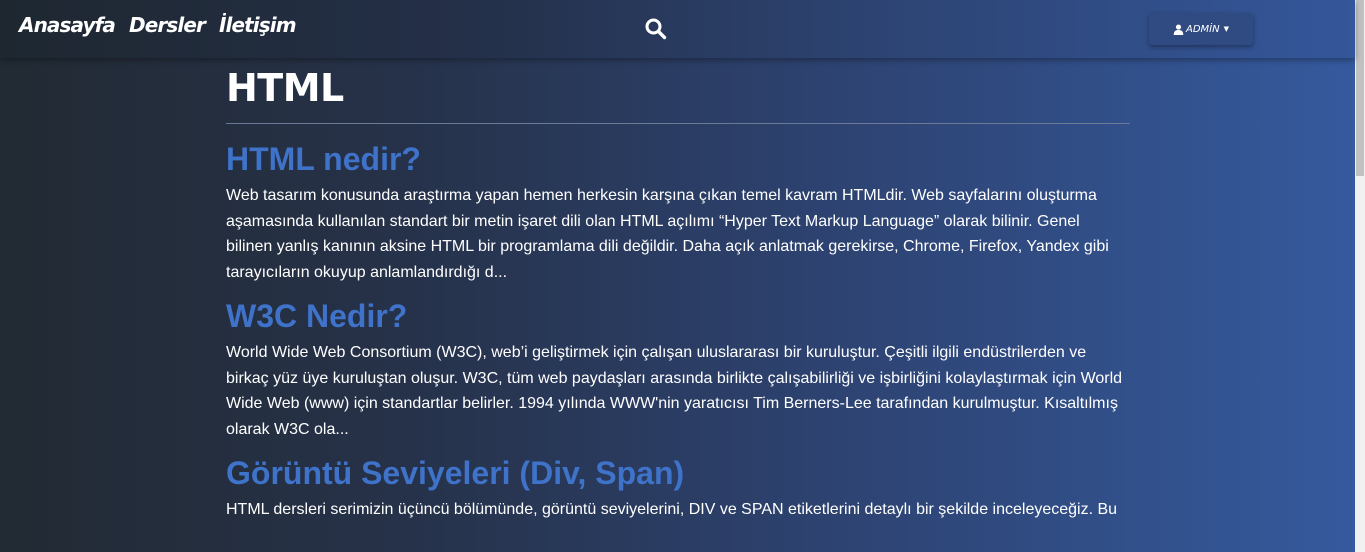  Describe the element at coordinates (258, 25) in the screenshot. I see `nav-link-iletisim: İletişim` at that location.